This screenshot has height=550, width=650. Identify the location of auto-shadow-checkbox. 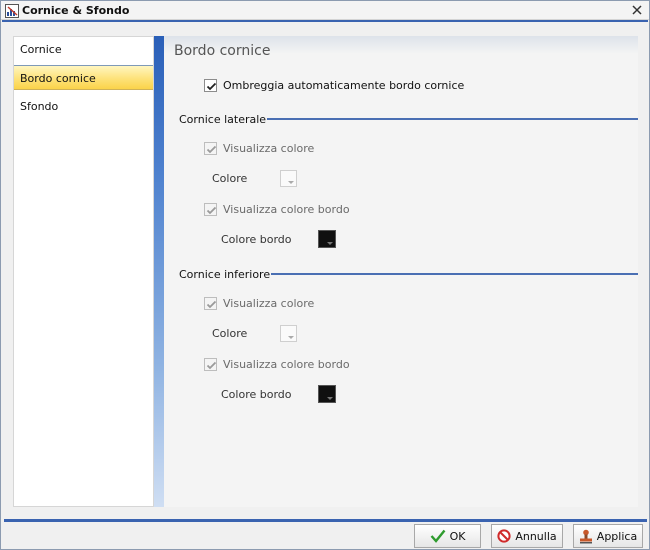
(210, 85).